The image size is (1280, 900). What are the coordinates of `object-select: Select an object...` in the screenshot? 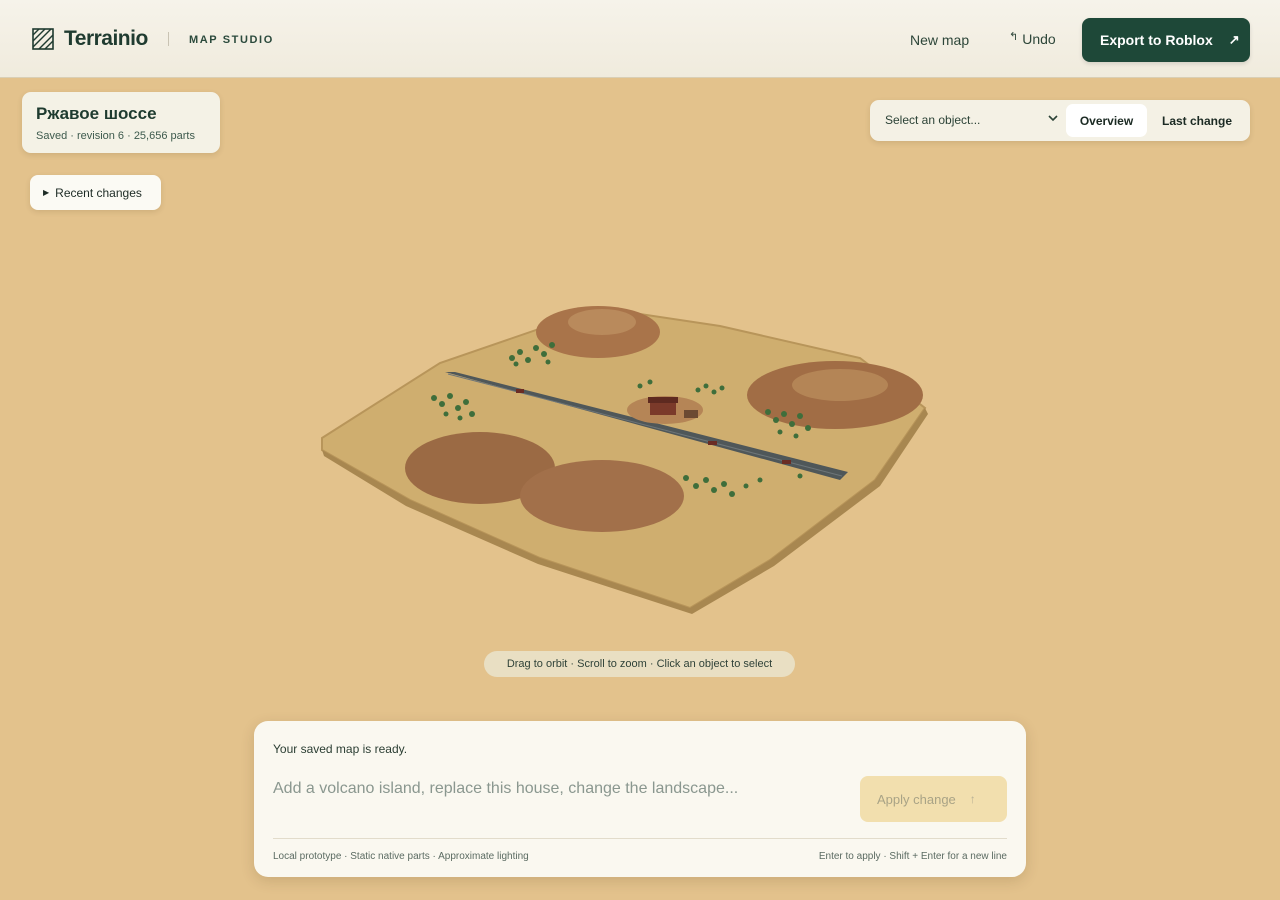 It's located at (972, 120).